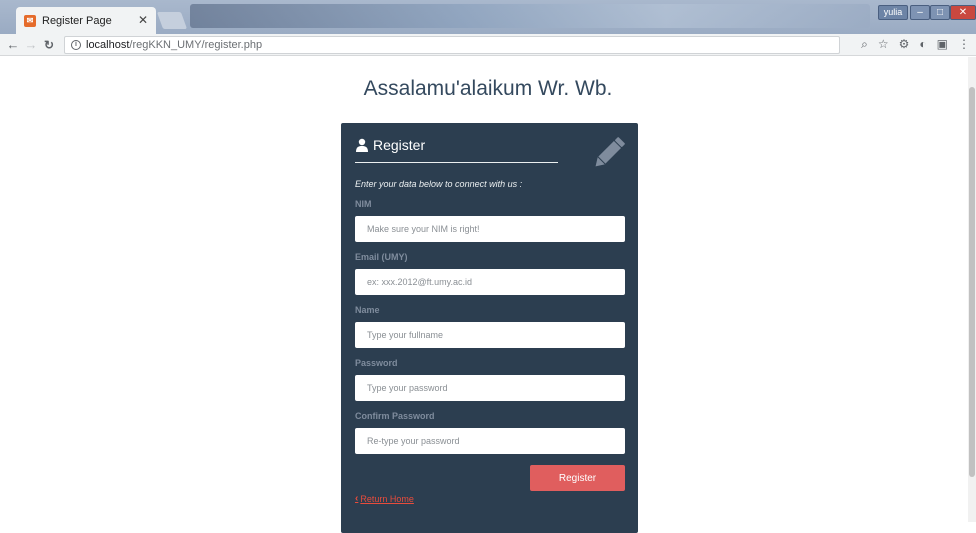 This screenshot has width=976, height=533. What do you see at coordinates (143, 20) in the screenshot?
I see `tab-close-icon: ✕` at bounding box center [143, 20].